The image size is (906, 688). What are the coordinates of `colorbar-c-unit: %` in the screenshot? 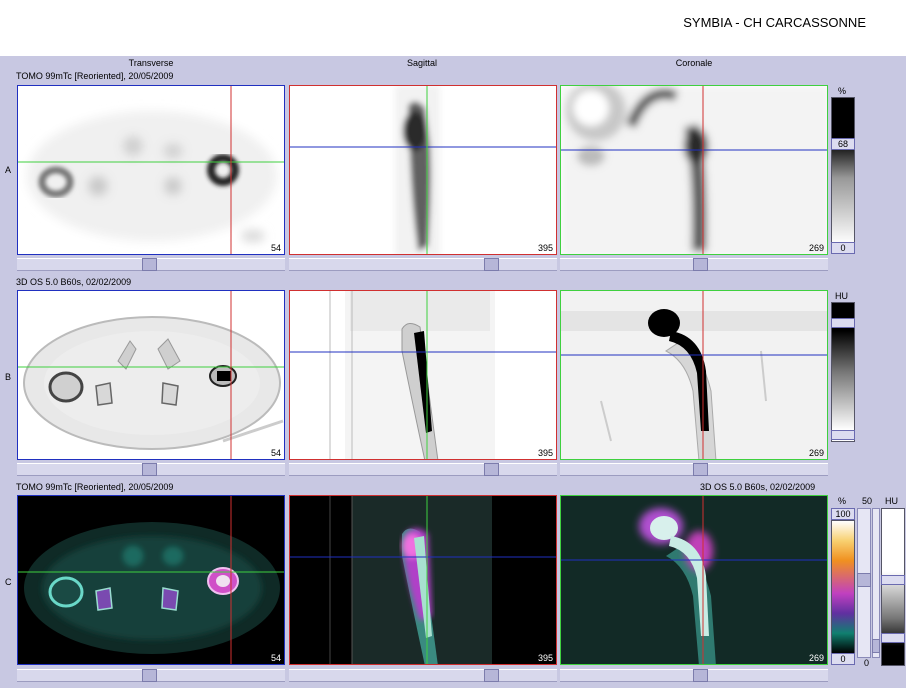 It's located at (842, 501).